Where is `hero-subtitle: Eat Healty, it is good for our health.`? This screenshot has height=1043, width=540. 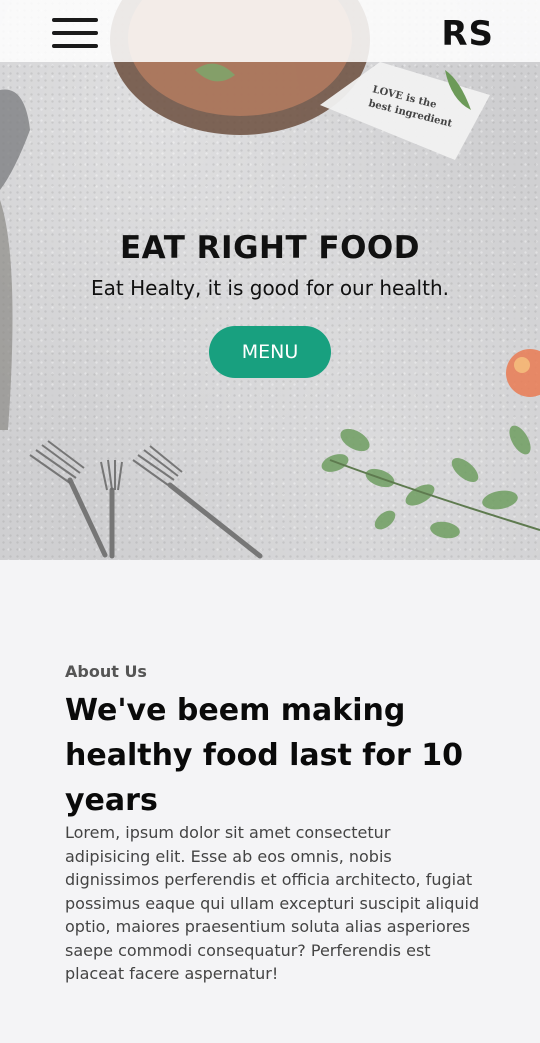 hero-subtitle: Eat Healty, it is good for our health. is located at coordinates (270, 288).